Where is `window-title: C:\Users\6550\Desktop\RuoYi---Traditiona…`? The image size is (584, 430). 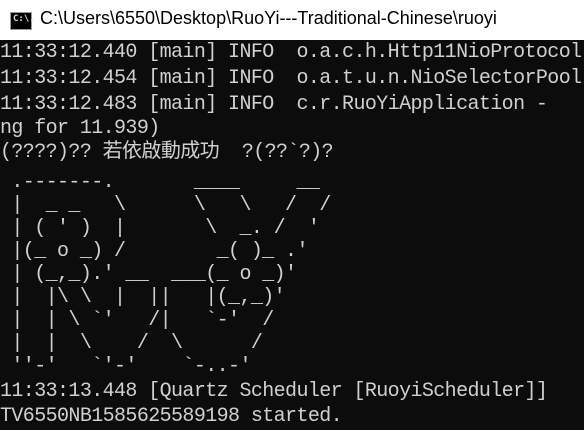
window-title: C:\Users\6550\Desktop\RuoYi---Traditiona… is located at coordinates (268, 18).